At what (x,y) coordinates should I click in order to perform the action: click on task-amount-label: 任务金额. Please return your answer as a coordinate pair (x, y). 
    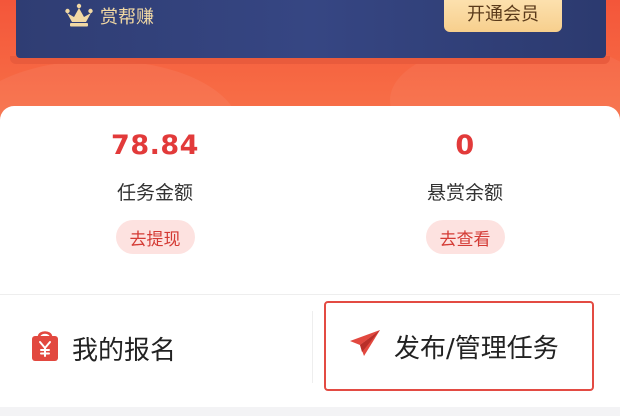
    Looking at the image, I should click on (154, 193).